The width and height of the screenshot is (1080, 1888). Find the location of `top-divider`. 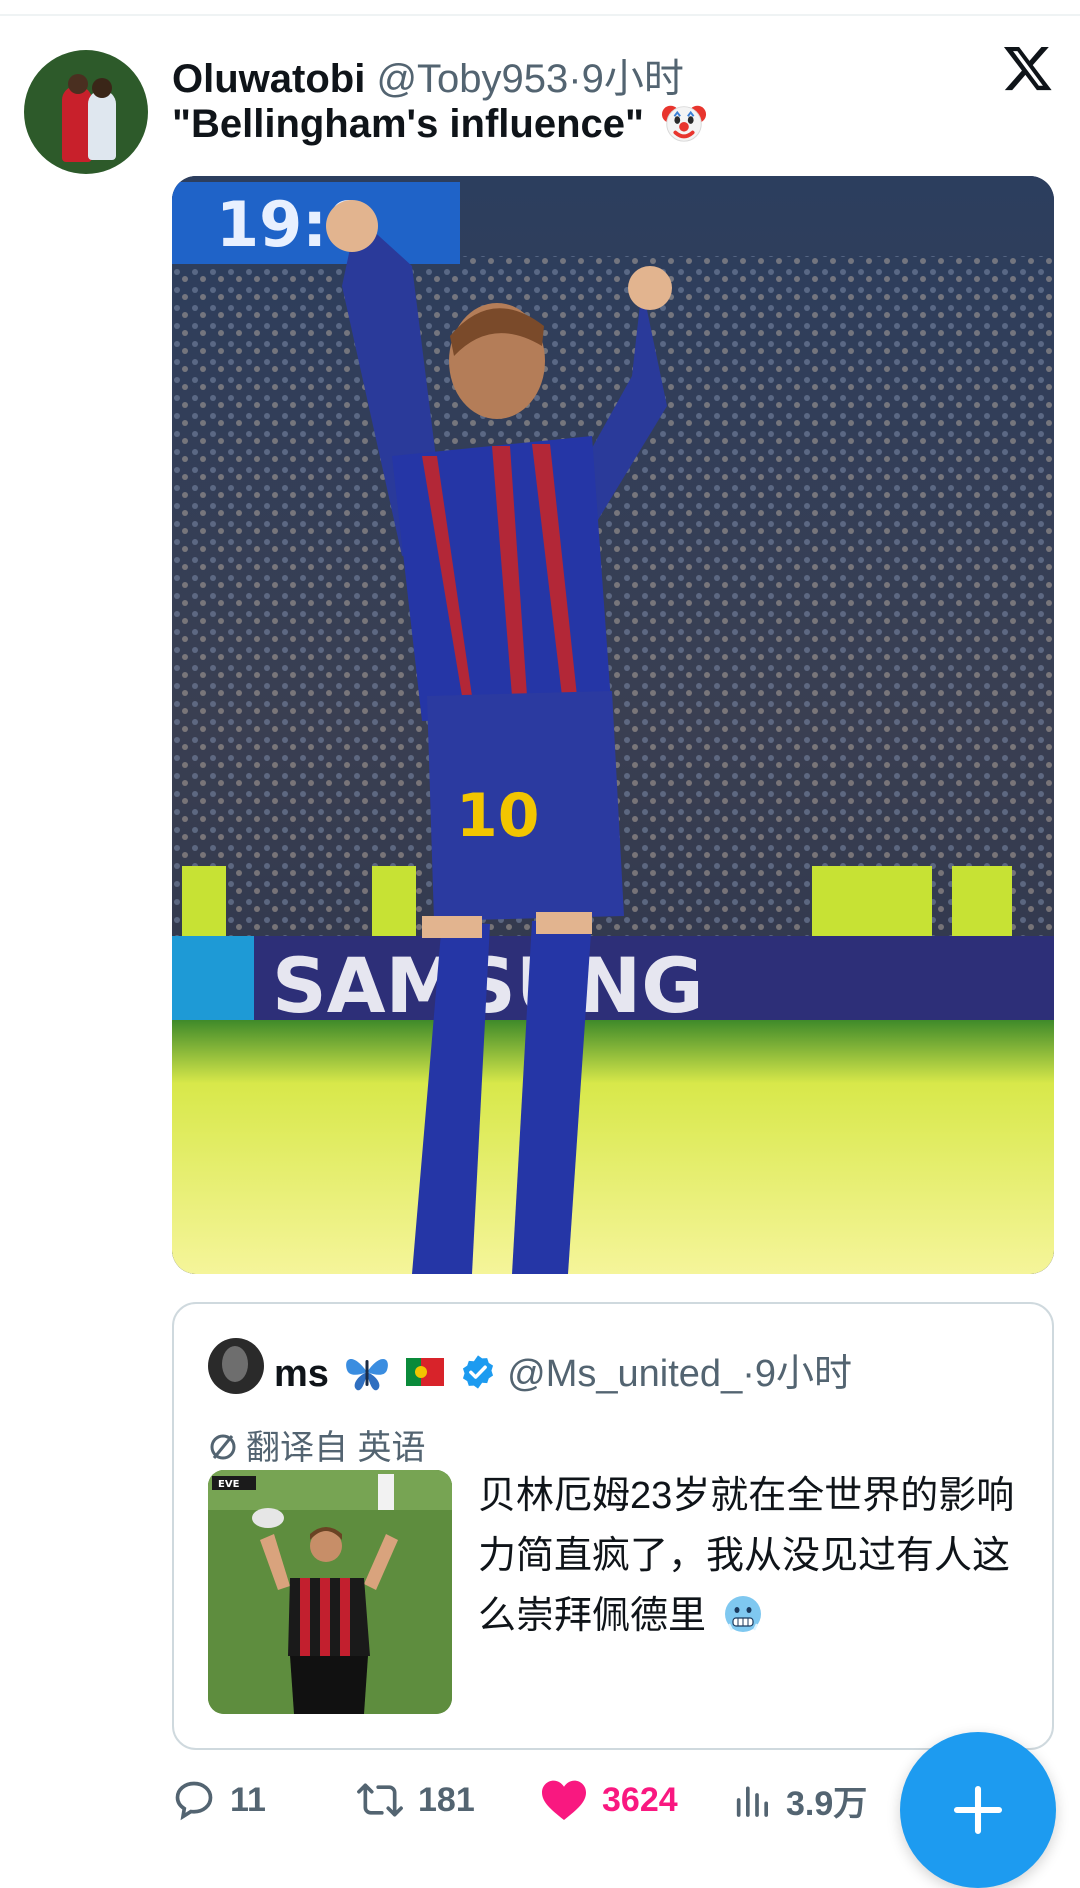

top-divider is located at coordinates (540, 15).